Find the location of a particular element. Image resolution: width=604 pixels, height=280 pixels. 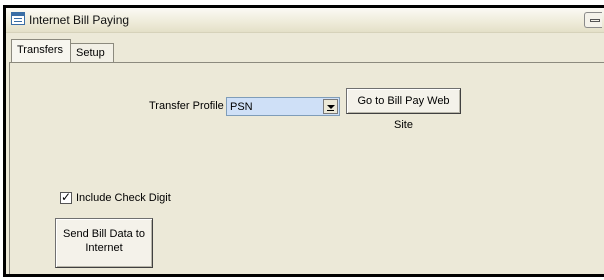

tab-transfers: Transfers is located at coordinates (41, 50).